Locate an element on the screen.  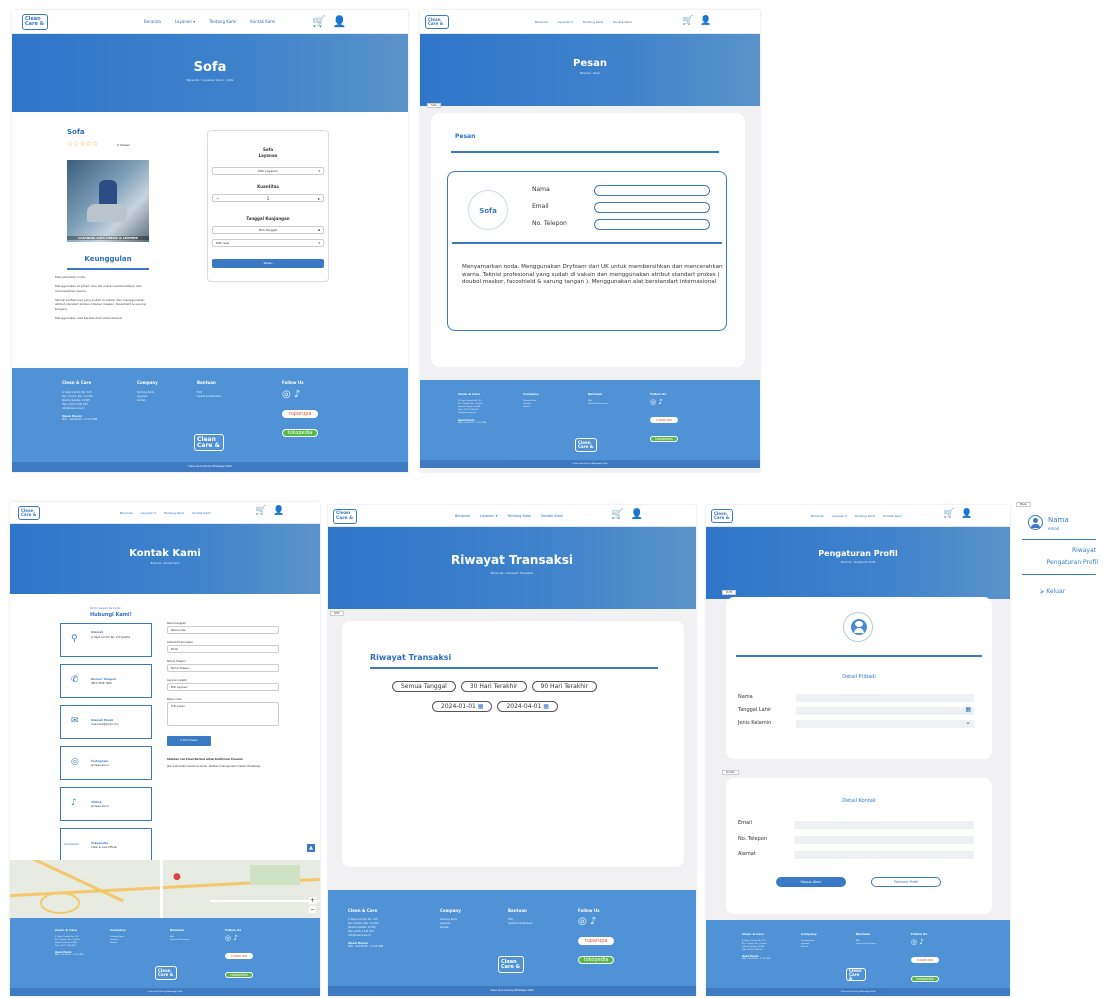
menu-profile-settings: Pengaturan Profil is located at coordinates (1056, 562).